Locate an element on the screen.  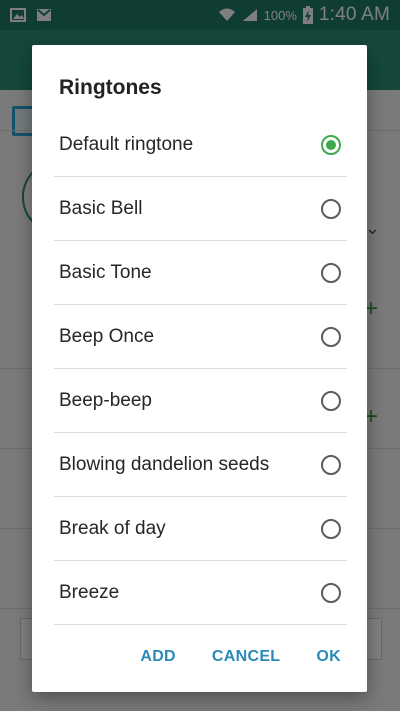
ringtone-label: Beep-beep is located at coordinates (105, 400).